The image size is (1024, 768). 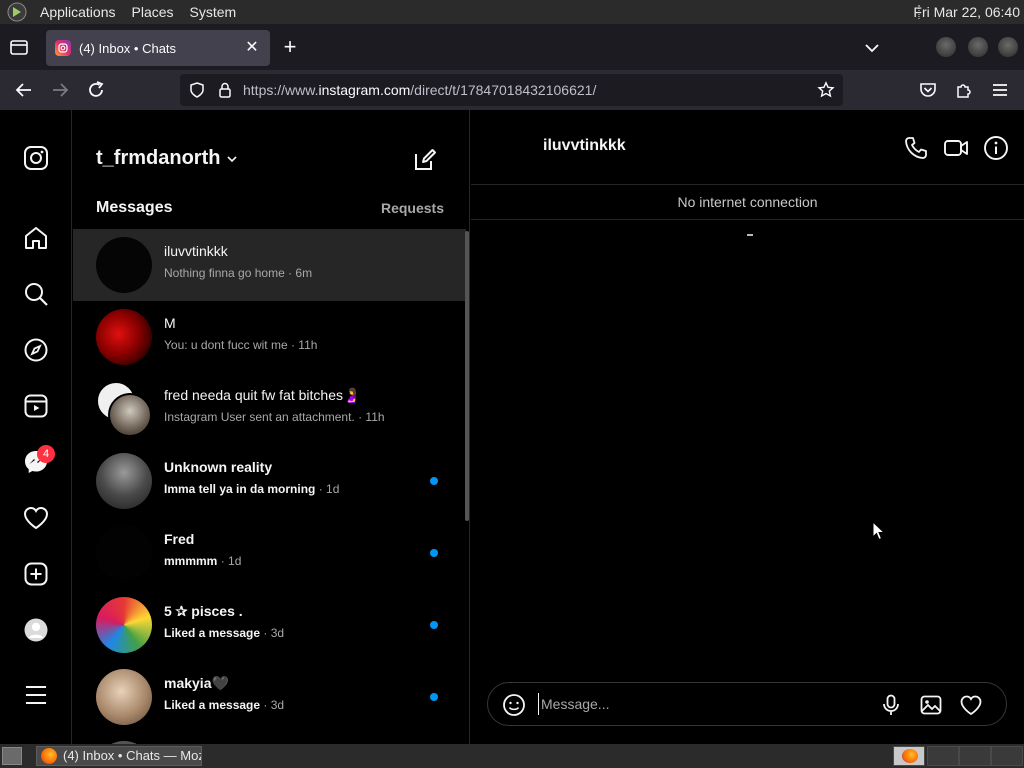 I want to click on mouse-pointer-icon, so click(x=879, y=531).